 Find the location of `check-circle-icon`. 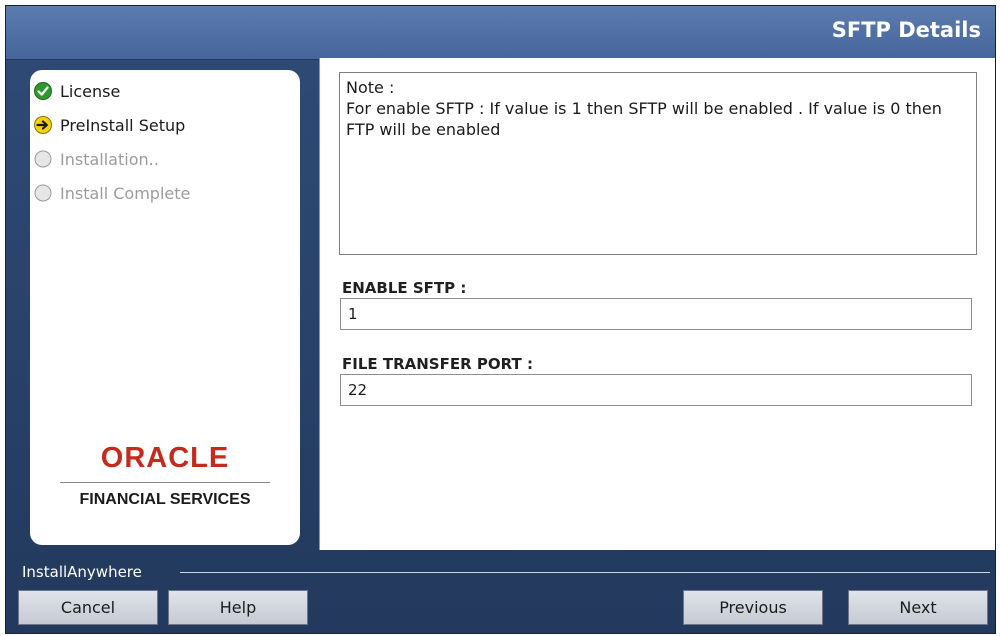

check-circle-icon is located at coordinates (43, 91).